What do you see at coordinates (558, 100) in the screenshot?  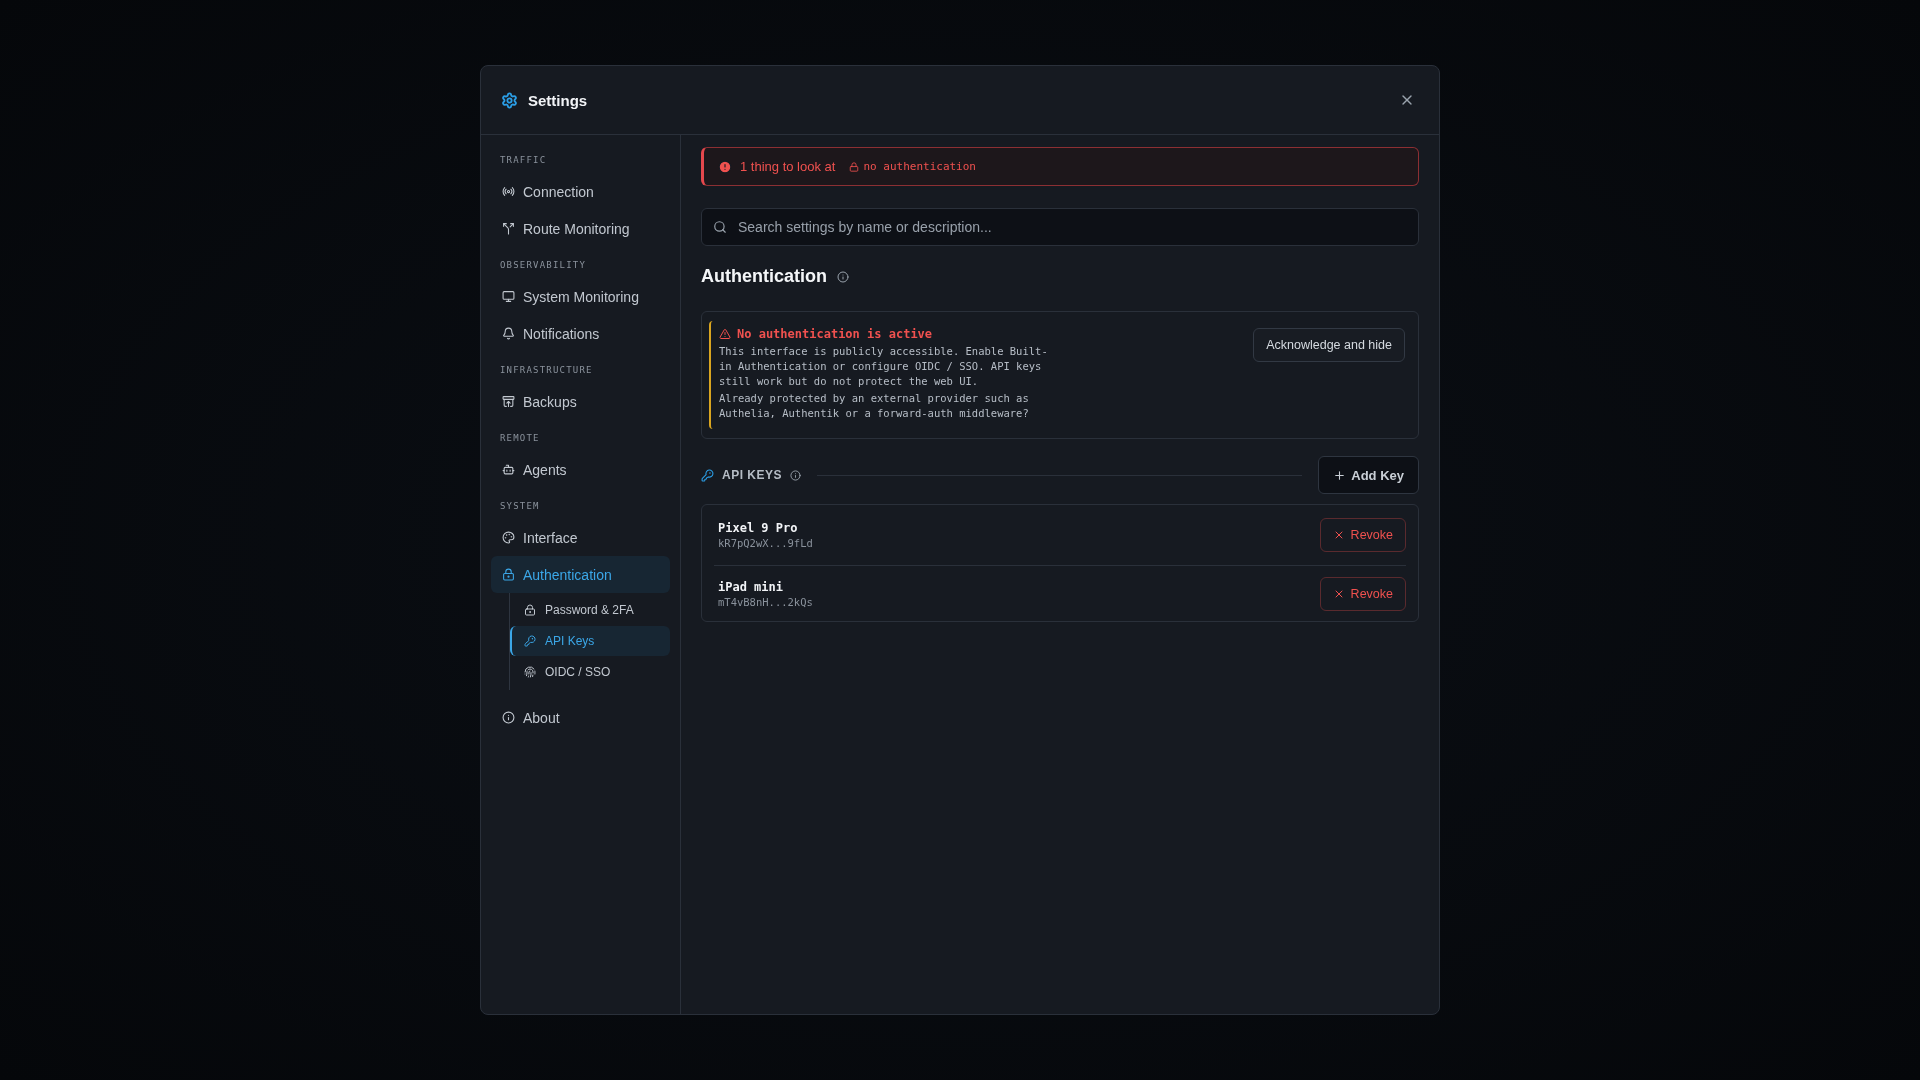 I see `window-title: Settings` at bounding box center [558, 100].